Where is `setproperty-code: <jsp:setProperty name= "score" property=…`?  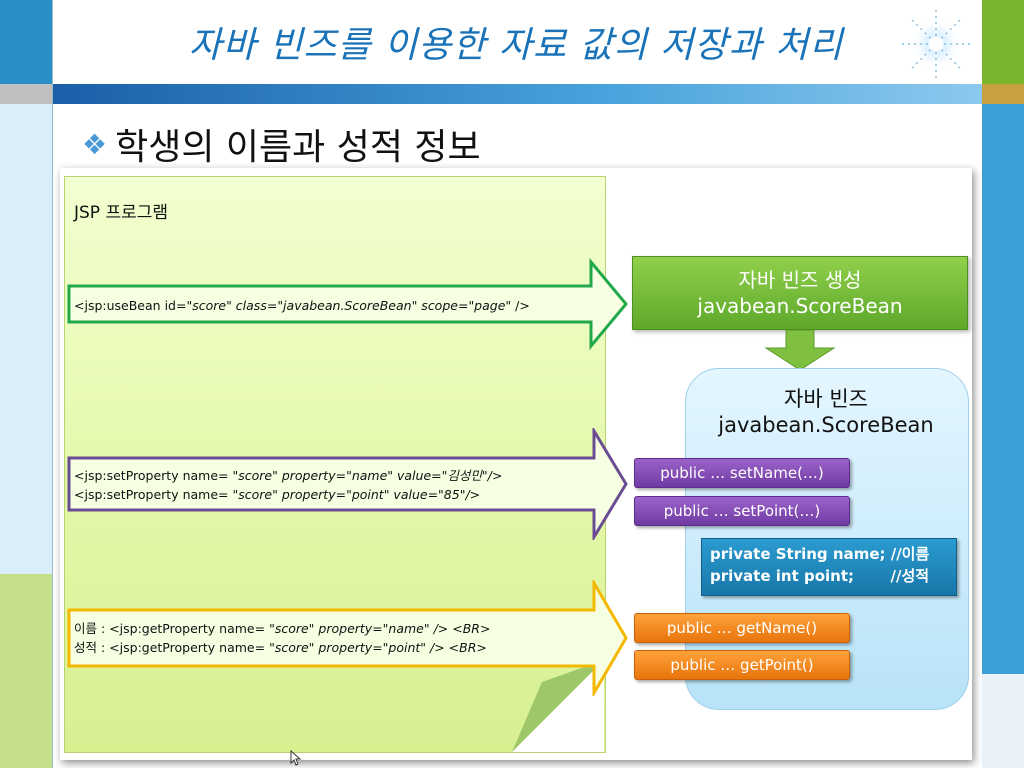 setproperty-code: <jsp:setProperty name= "score" property=… is located at coordinates (288, 485).